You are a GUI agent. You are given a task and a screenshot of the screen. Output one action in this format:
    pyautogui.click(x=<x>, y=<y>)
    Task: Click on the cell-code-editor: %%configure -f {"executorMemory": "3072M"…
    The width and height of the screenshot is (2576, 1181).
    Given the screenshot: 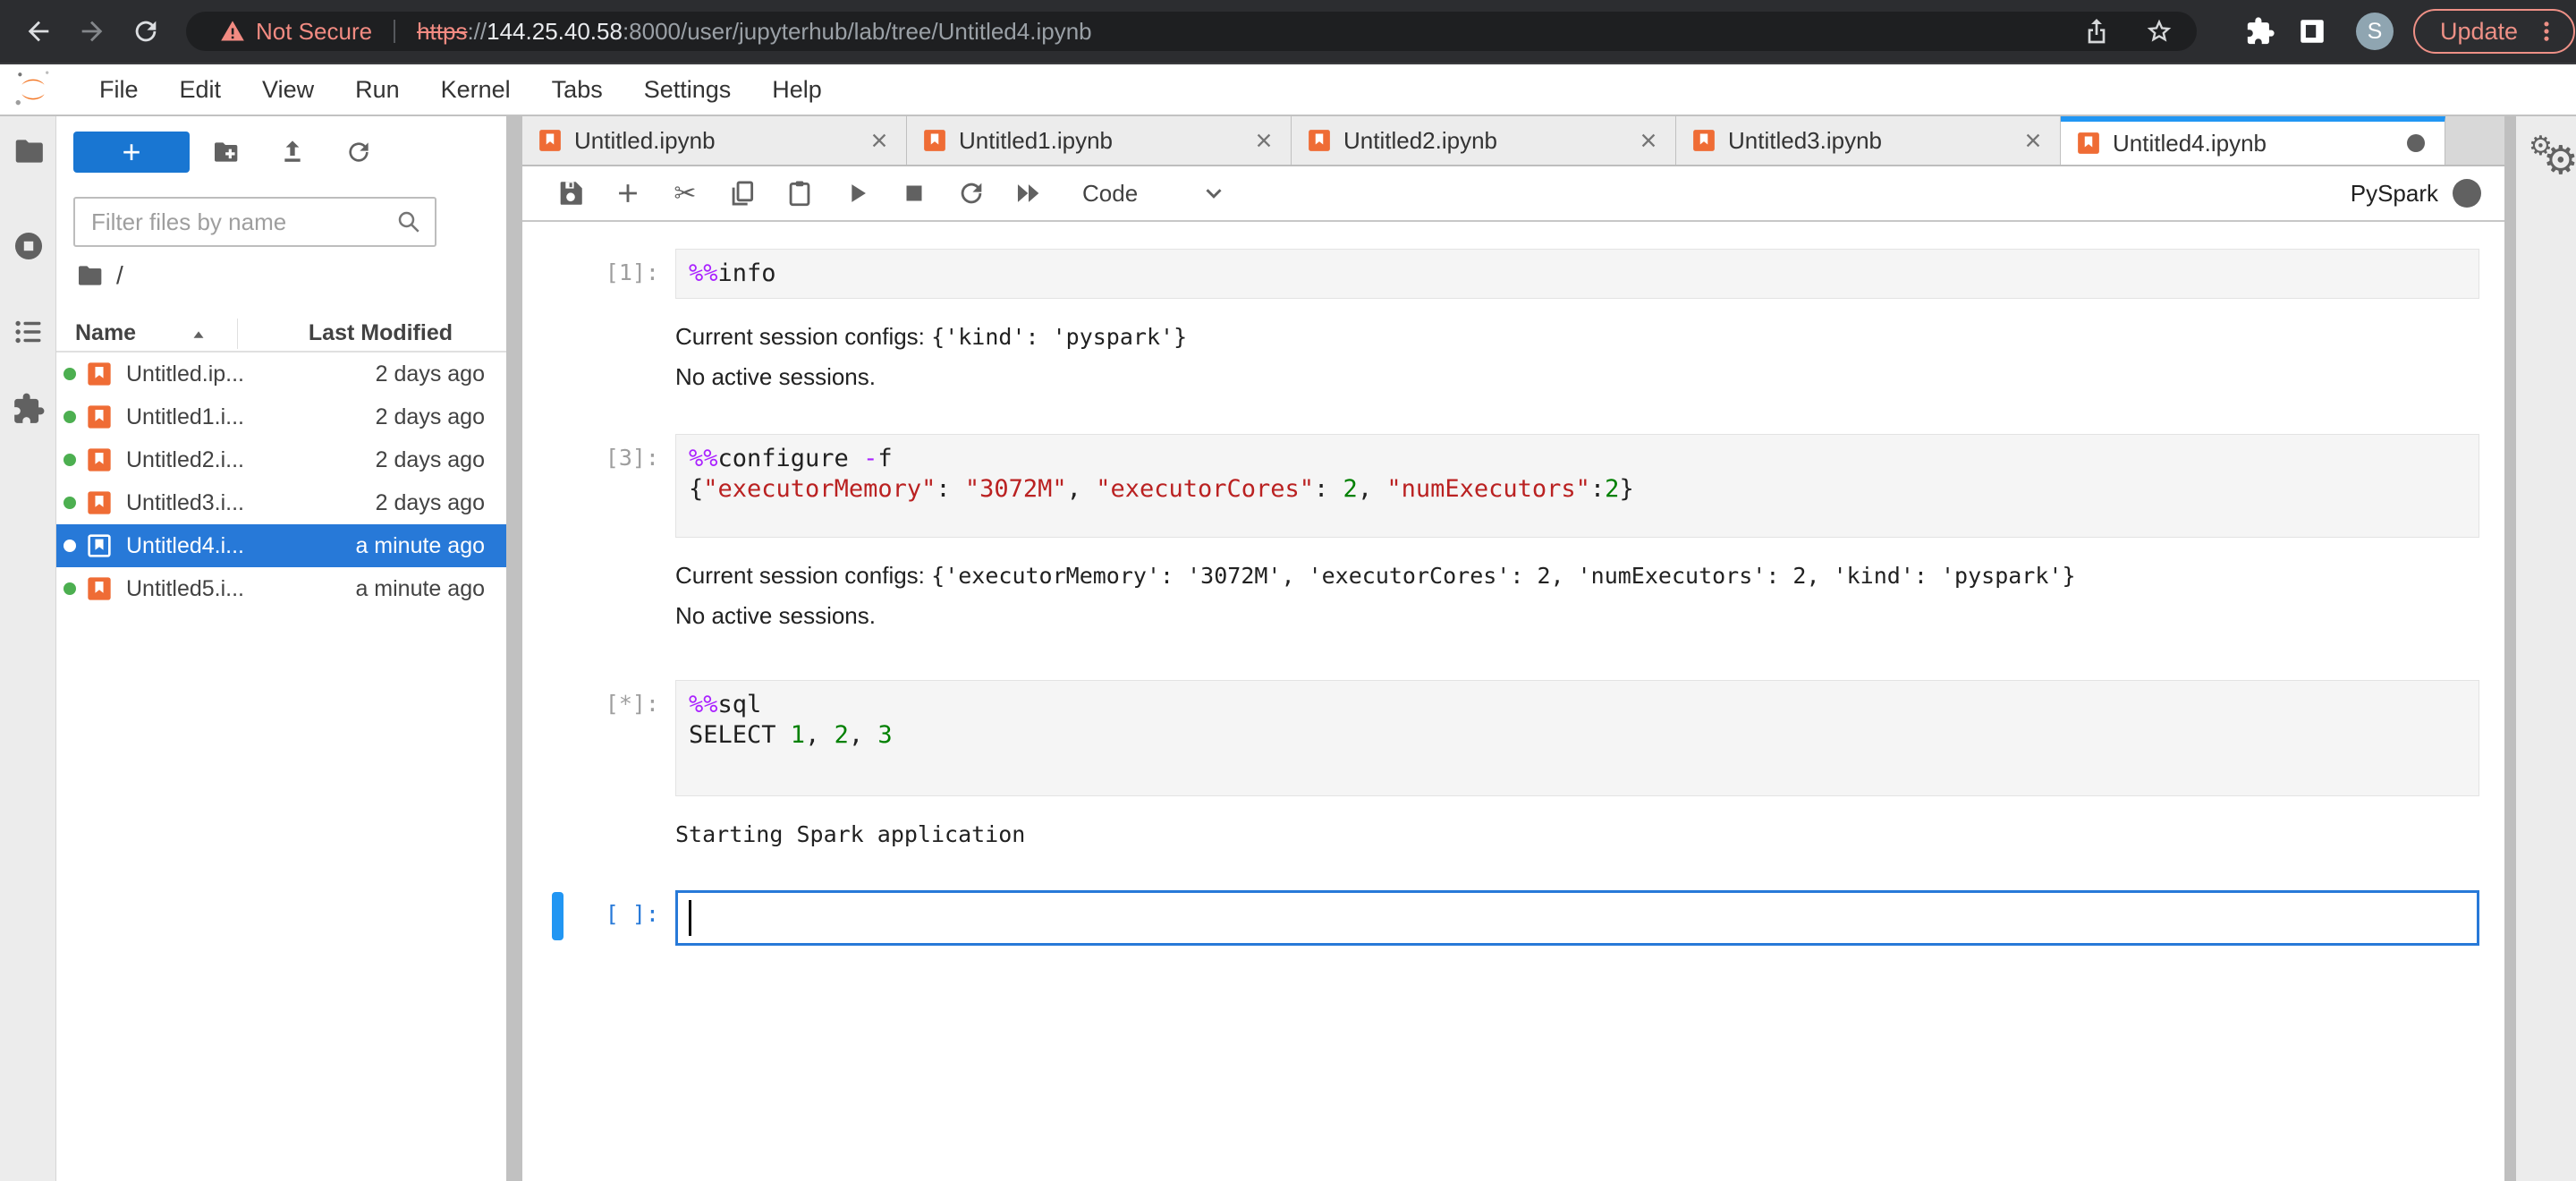 What is the action you would take?
    pyautogui.click(x=1577, y=486)
    